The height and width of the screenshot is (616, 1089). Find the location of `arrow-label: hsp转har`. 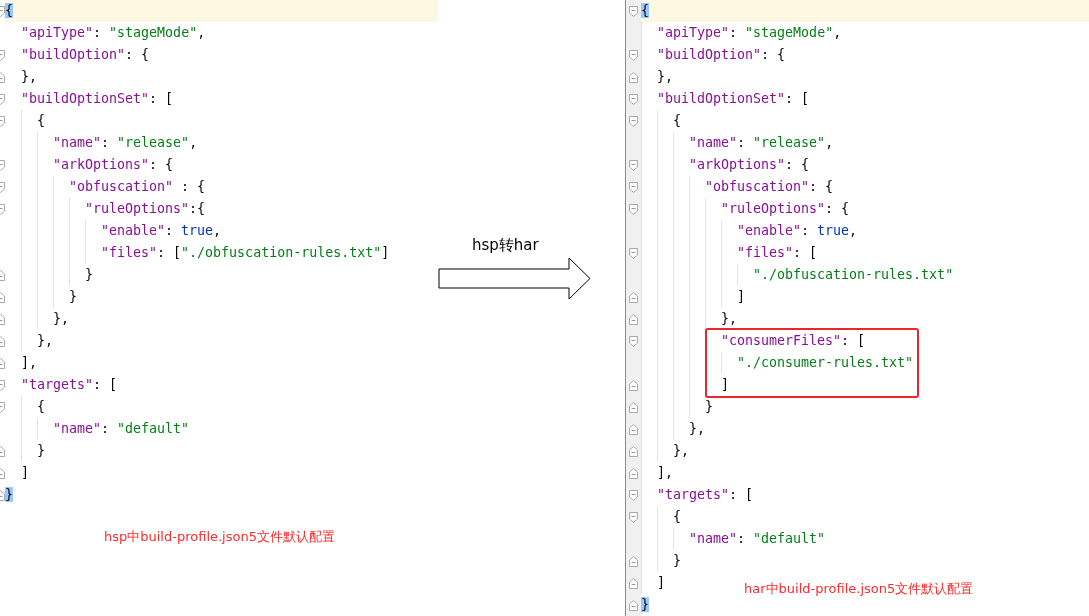

arrow-label: hsp转har is located at coordinates (505, 245).